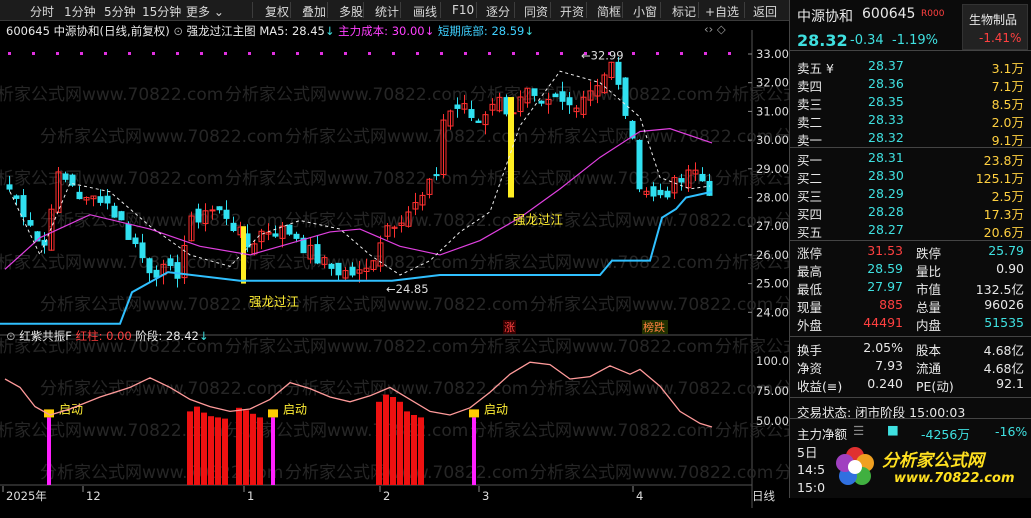  What do you see at coordinates (910, 158) in the screenshot?
I see `bid-row-1: 买一 28.31 23.8万` at bounding box center [910, 158].